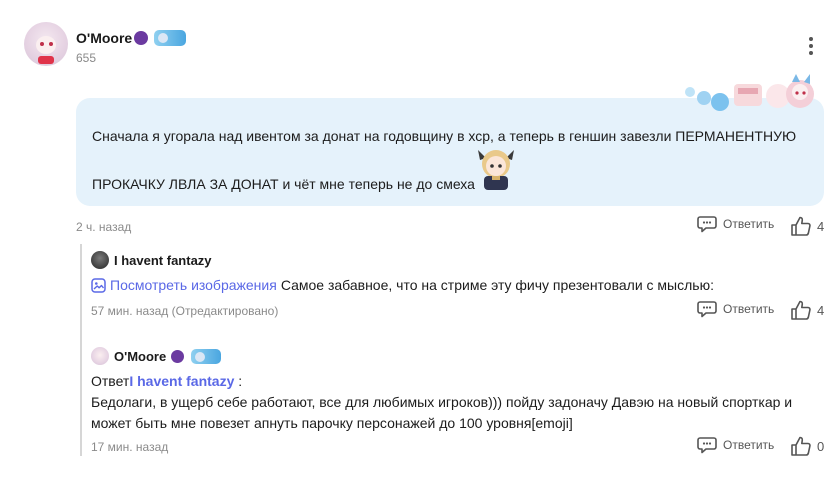 Image resolution: width=838 pixels, height=479 pixels. What do you see at coordinates (104, 38) in the screenshot?
I see `author-name: O'Moore` at bounding box center [104, 38].